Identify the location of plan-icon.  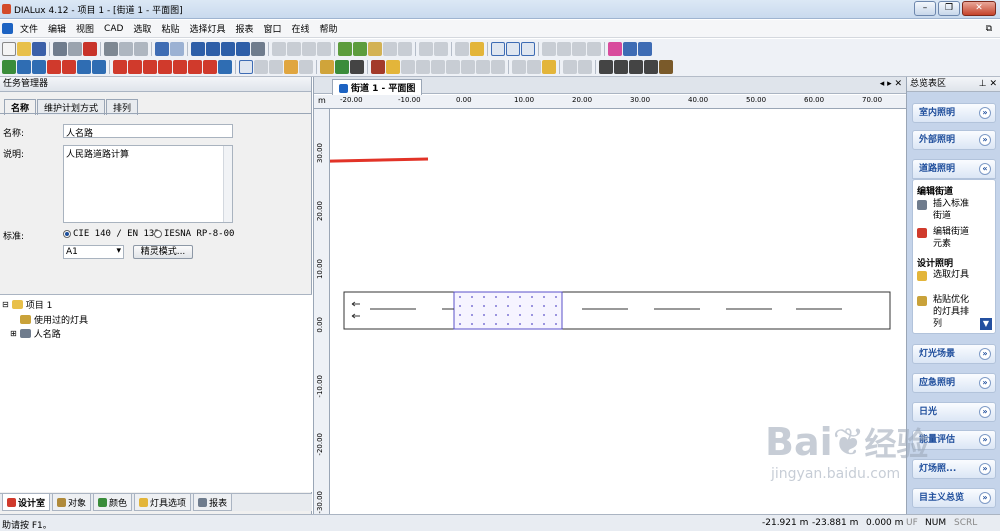
(213, 48).